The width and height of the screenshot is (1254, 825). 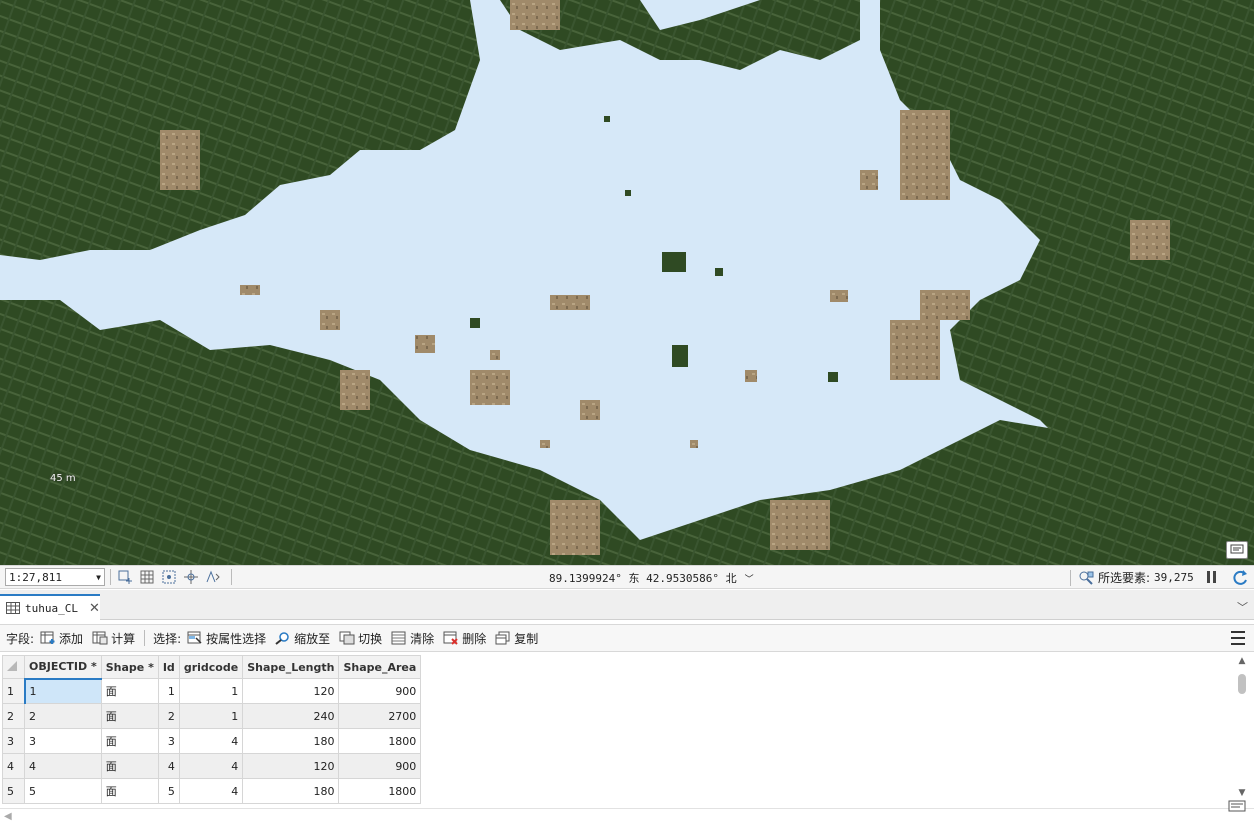 I want to click on menu-icon, so click(x=1238, y=638).